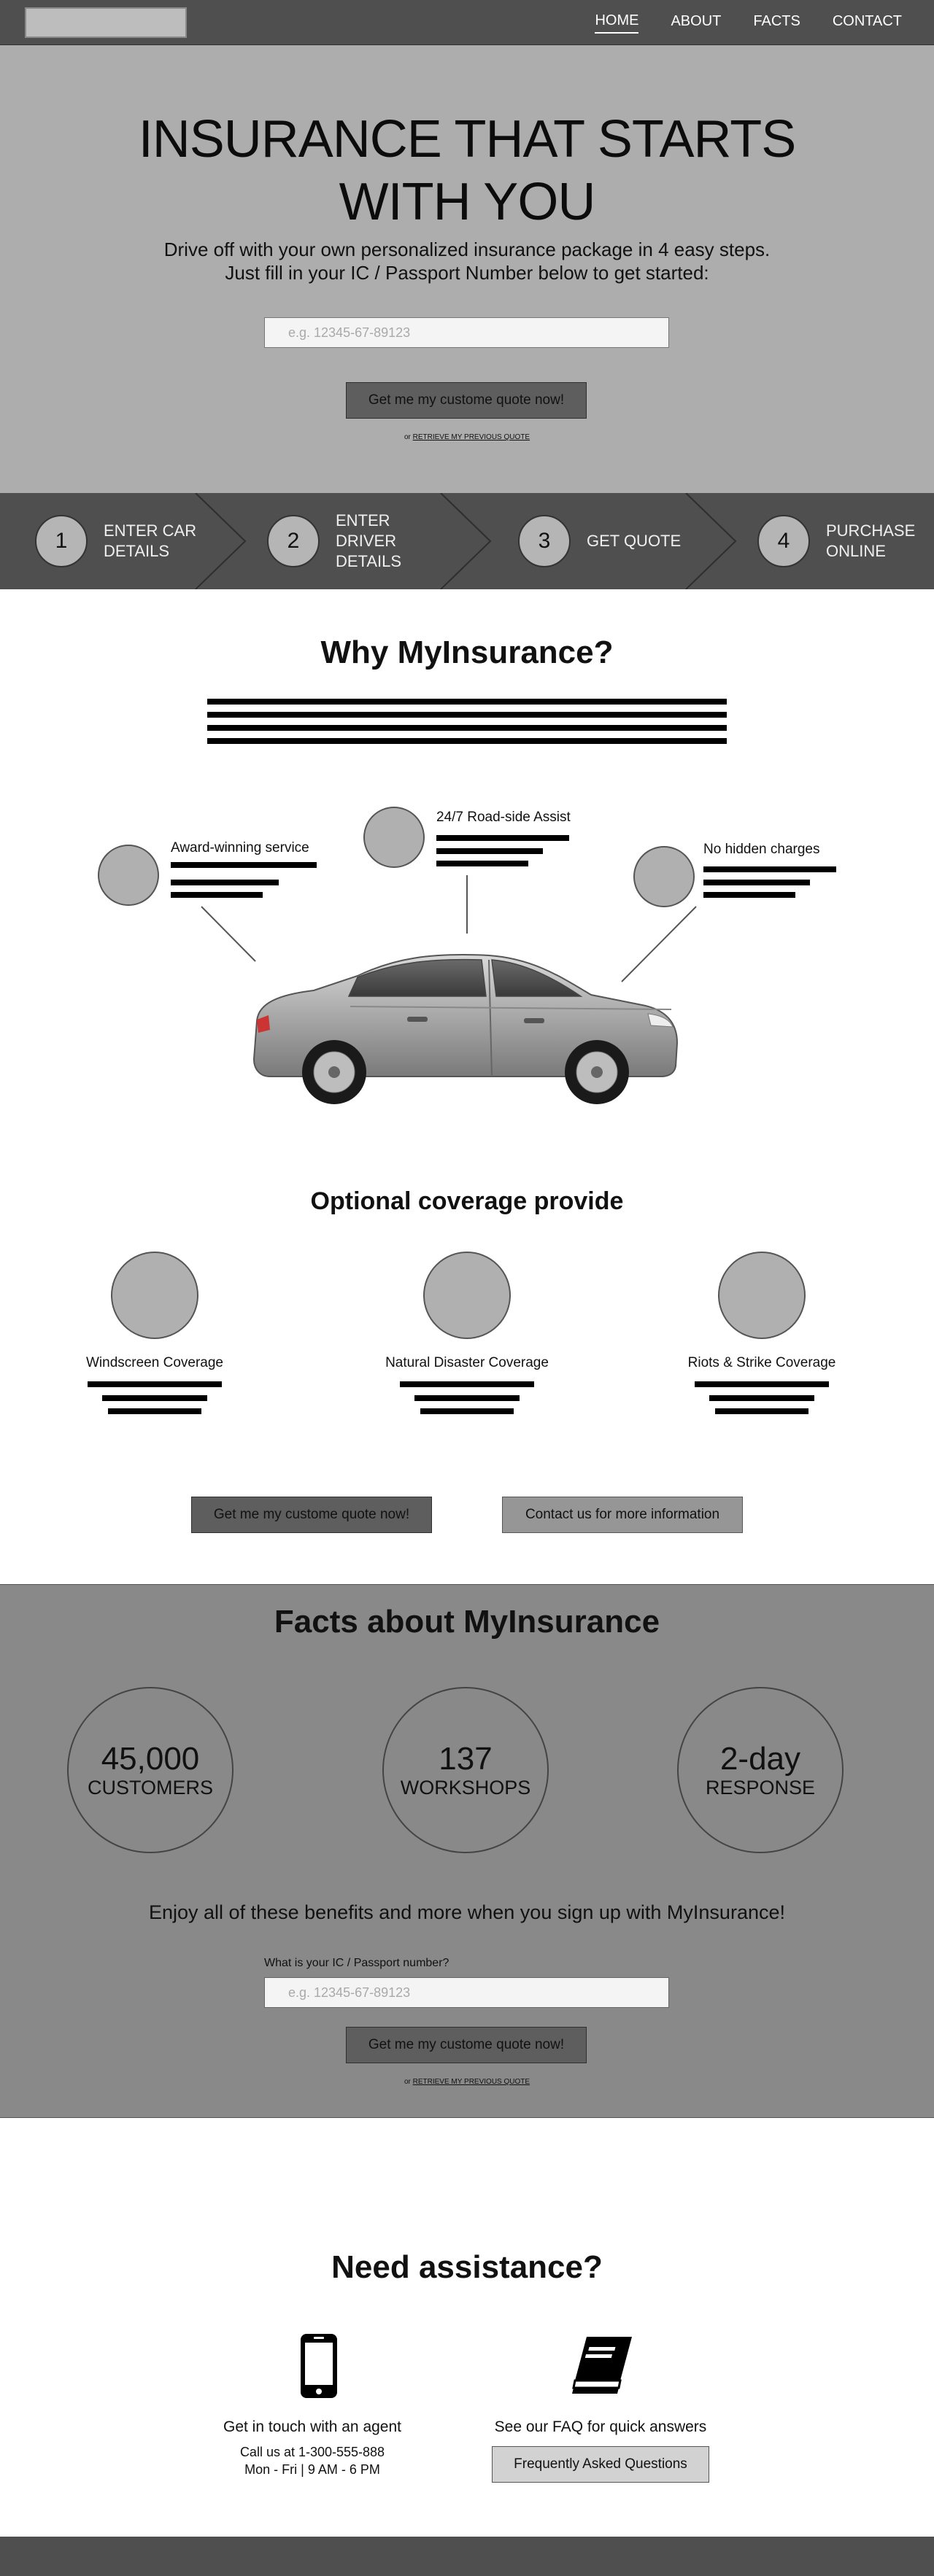 The height and width of the screenshot is (2576, 934). What do you see at coordinates (240, 848) in the screenshot?
I see `feature-award-winning: Award-winning service` at bounding box center [240, 848].